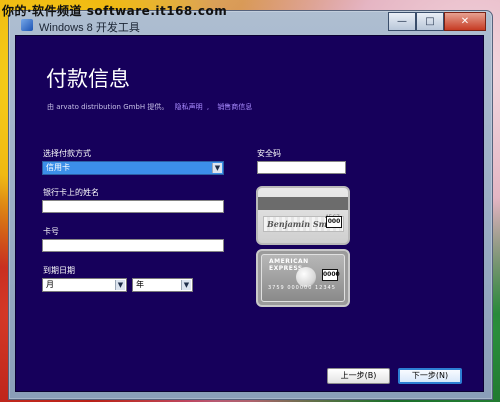  What do you see at coordinates (465, 21) in the screenshot?
I see `close-button: ✕` at bounding box center [465, 21].